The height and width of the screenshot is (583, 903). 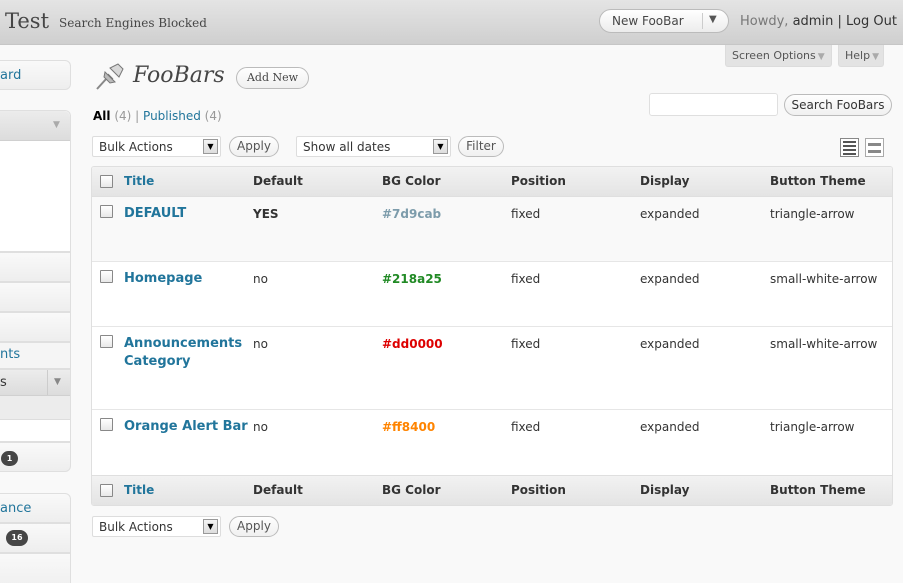 I want to click on list-view-icon, so click(x=849, y=147).